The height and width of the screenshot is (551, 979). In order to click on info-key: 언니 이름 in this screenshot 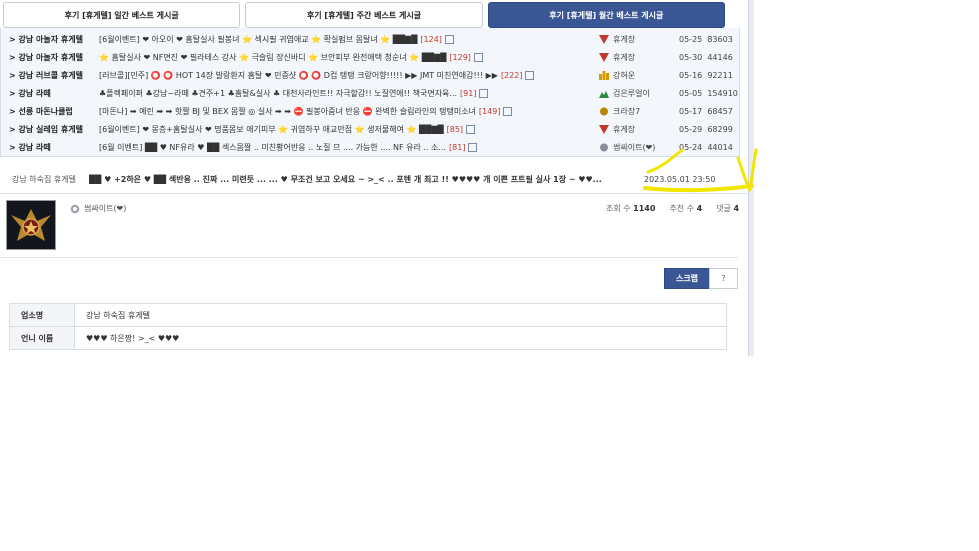, I will do `click(42, 338)`.